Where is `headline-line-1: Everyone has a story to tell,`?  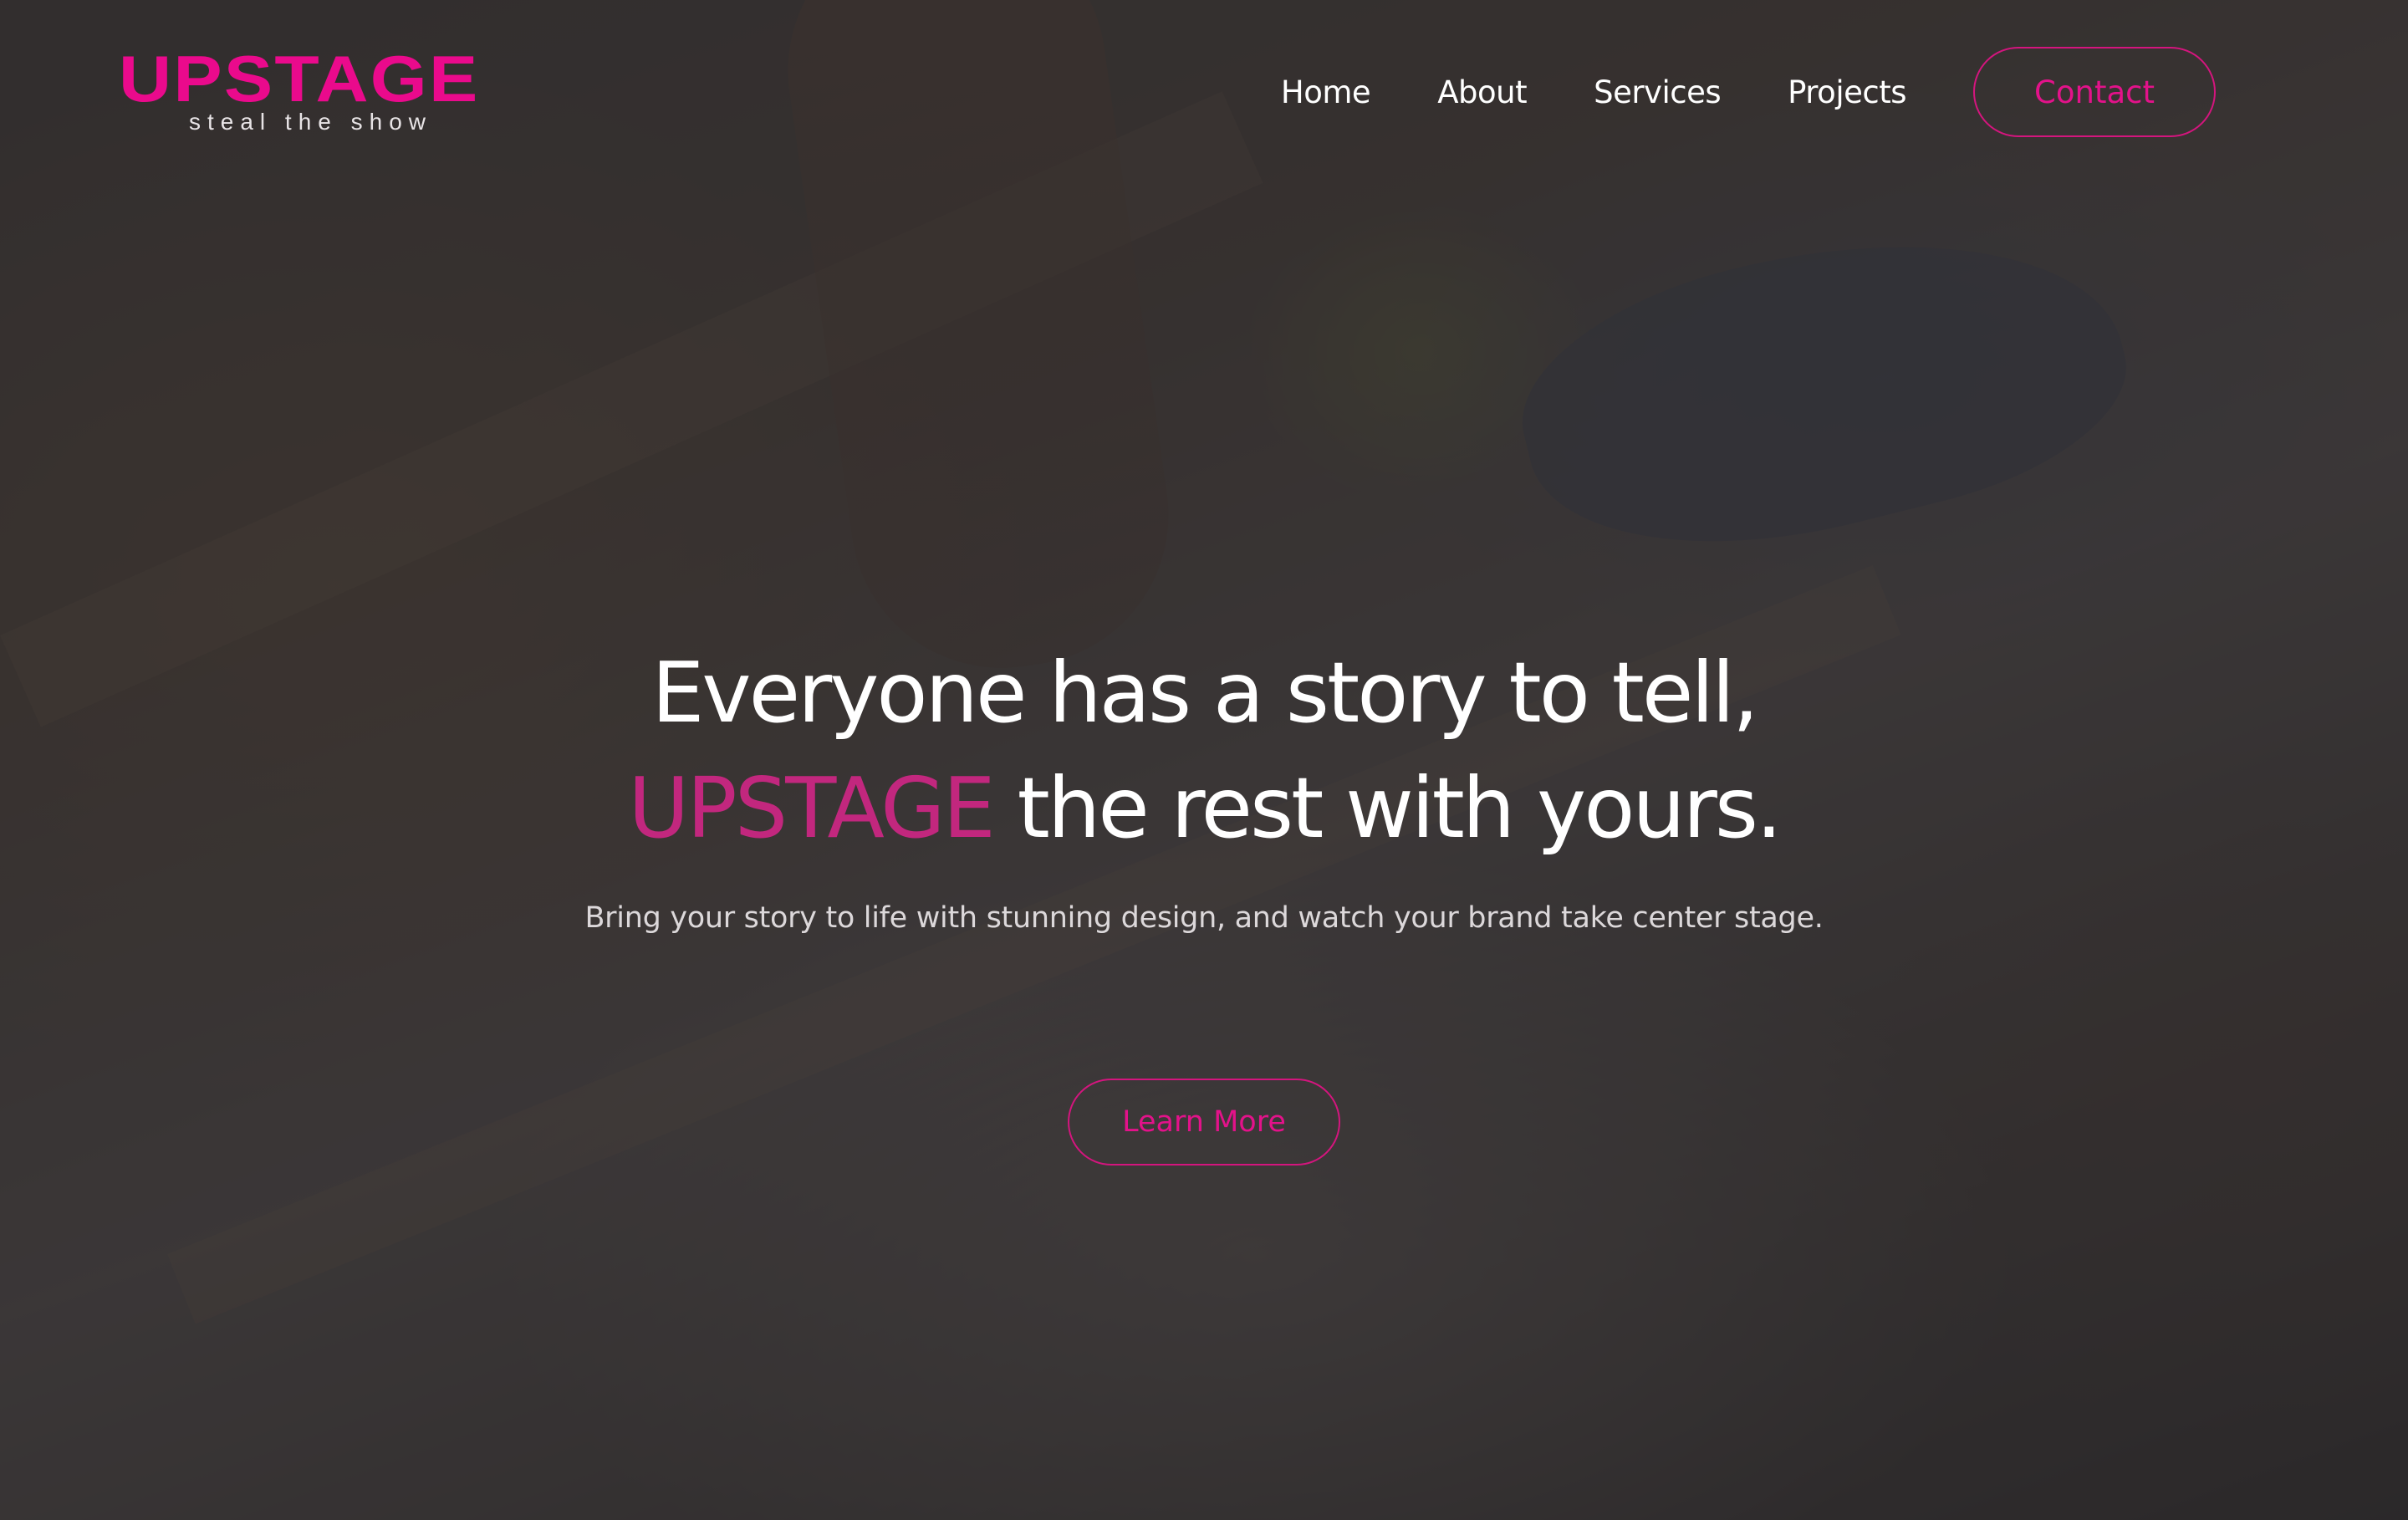 headline-line-1: Everyone has a story to tell, is located at coordinates (1205, 693).